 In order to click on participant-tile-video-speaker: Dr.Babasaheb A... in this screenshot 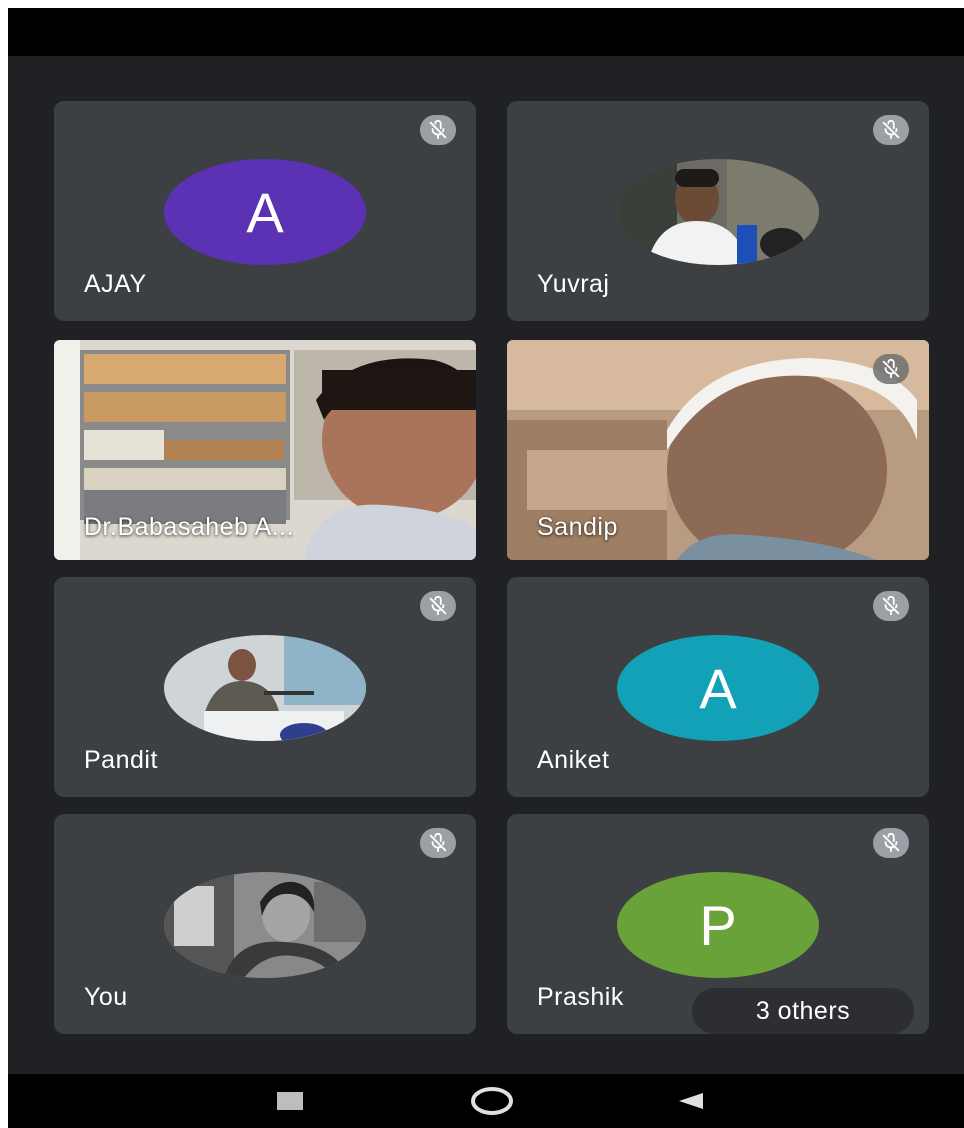, I will do `click(265, 450)`.